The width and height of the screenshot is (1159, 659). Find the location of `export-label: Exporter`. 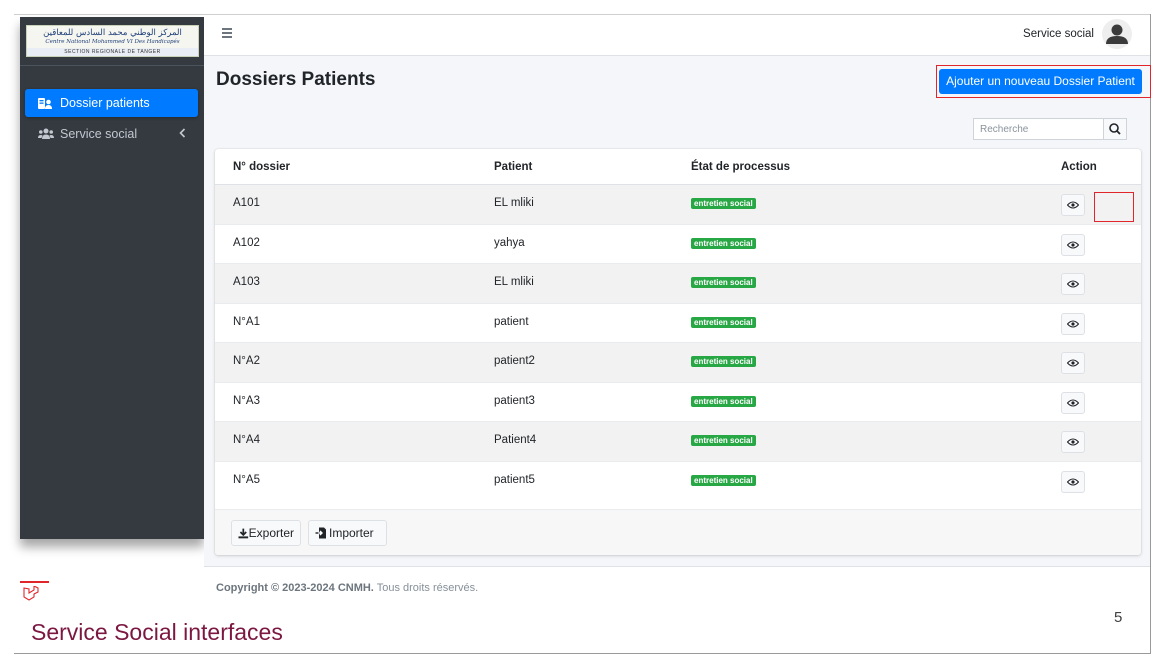

export-label: Exporter is located at coordinates (271, 533).